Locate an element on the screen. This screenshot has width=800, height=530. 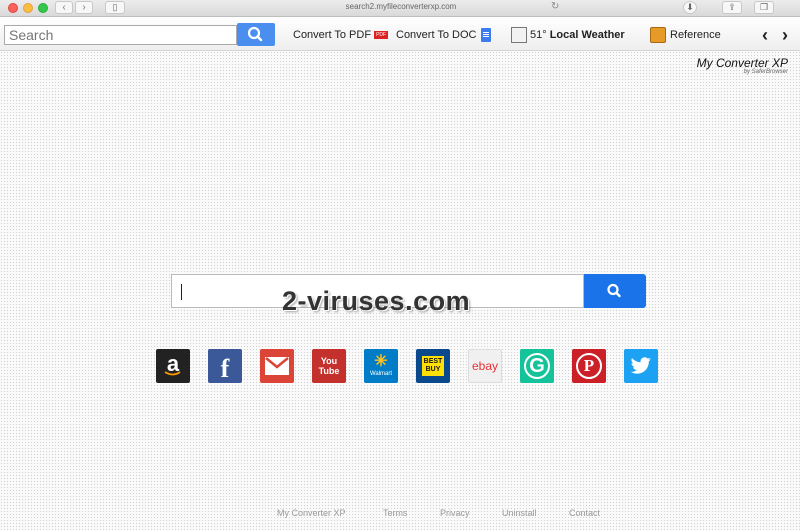
twitter-bird-icon is located at coordinates (640, 365).